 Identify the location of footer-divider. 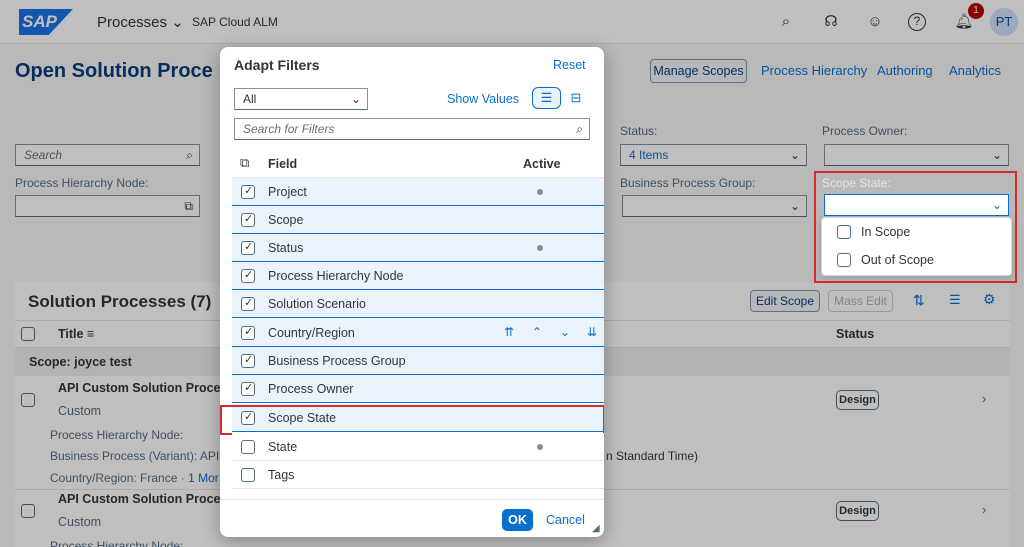
(412, 499).